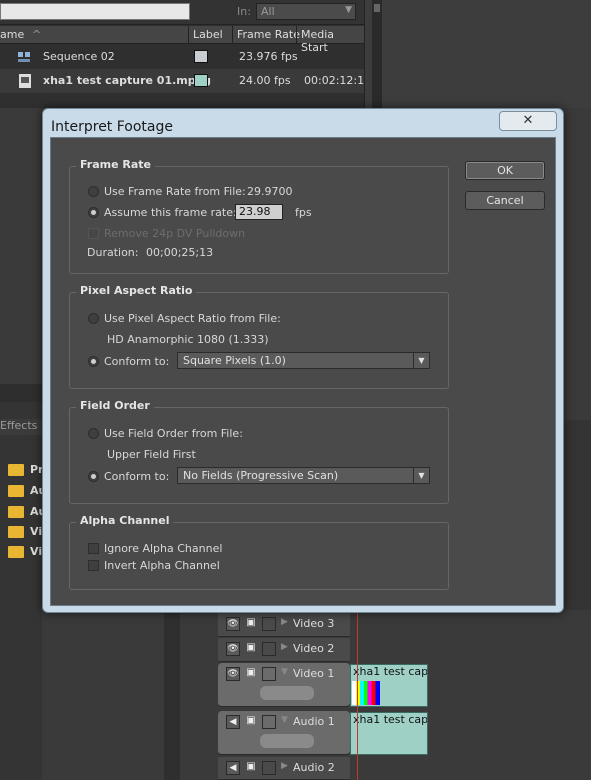 The width and height of the screenshot is (591, 780). Describe the element at coordinates (314, 648) in the screenshot. I see `track-name: Video 2` at that location.